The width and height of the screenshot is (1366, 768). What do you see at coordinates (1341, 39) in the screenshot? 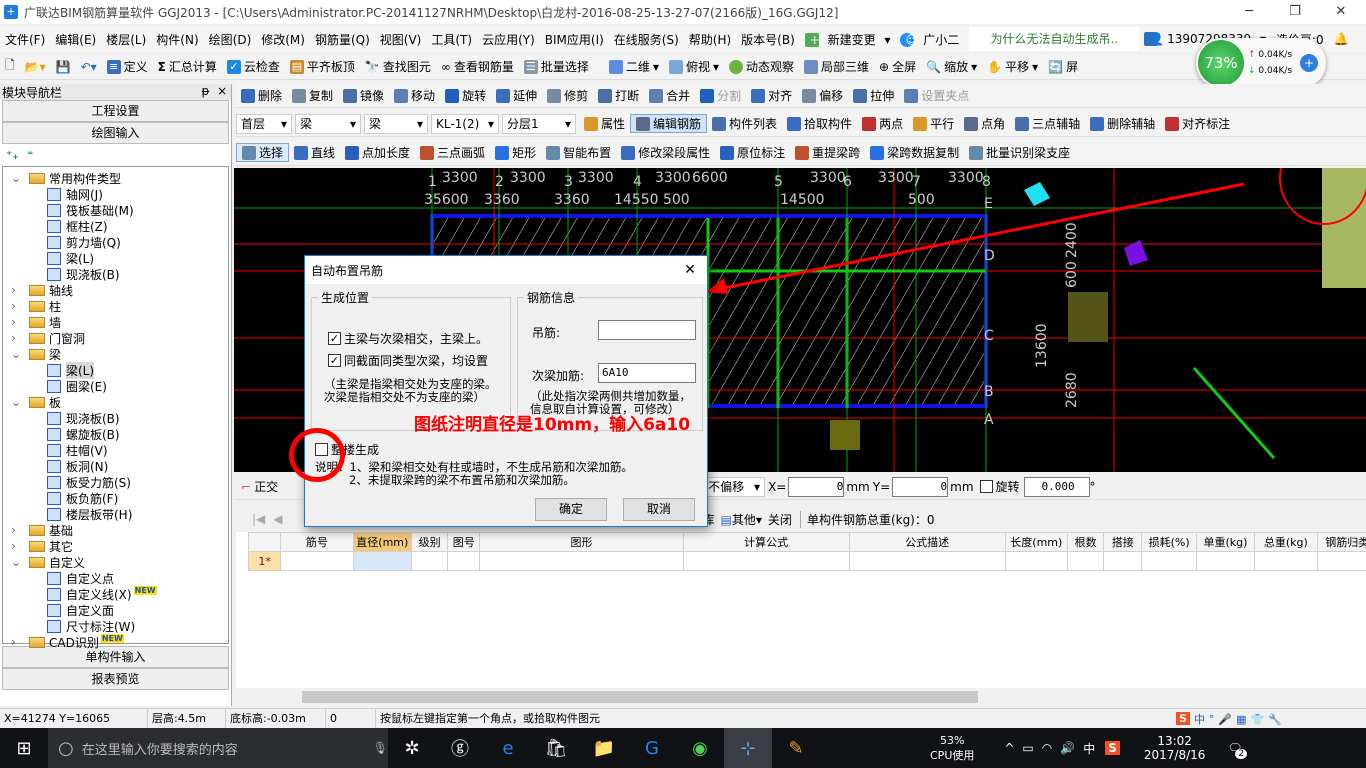
I see `bell-icon: 🔔` at bounding box center [1341, 39].